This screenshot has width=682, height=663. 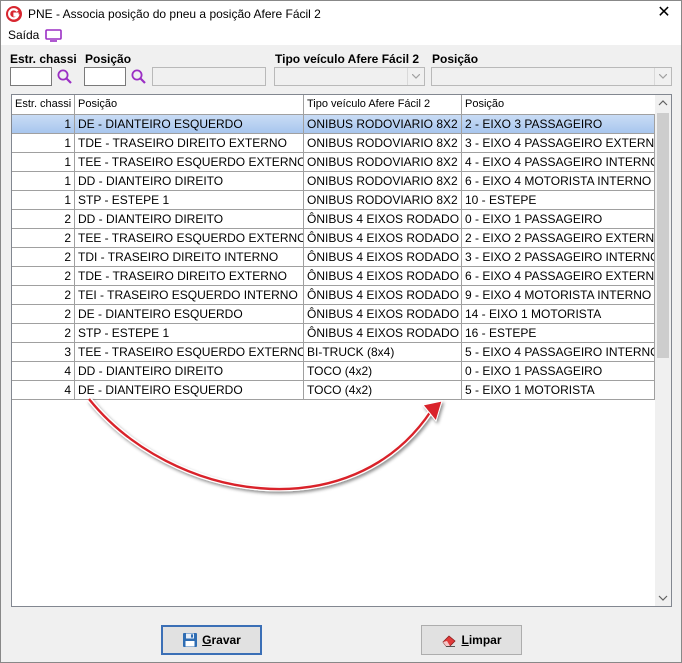 I want to click on monitor-icon, so click(x=53, y=35).